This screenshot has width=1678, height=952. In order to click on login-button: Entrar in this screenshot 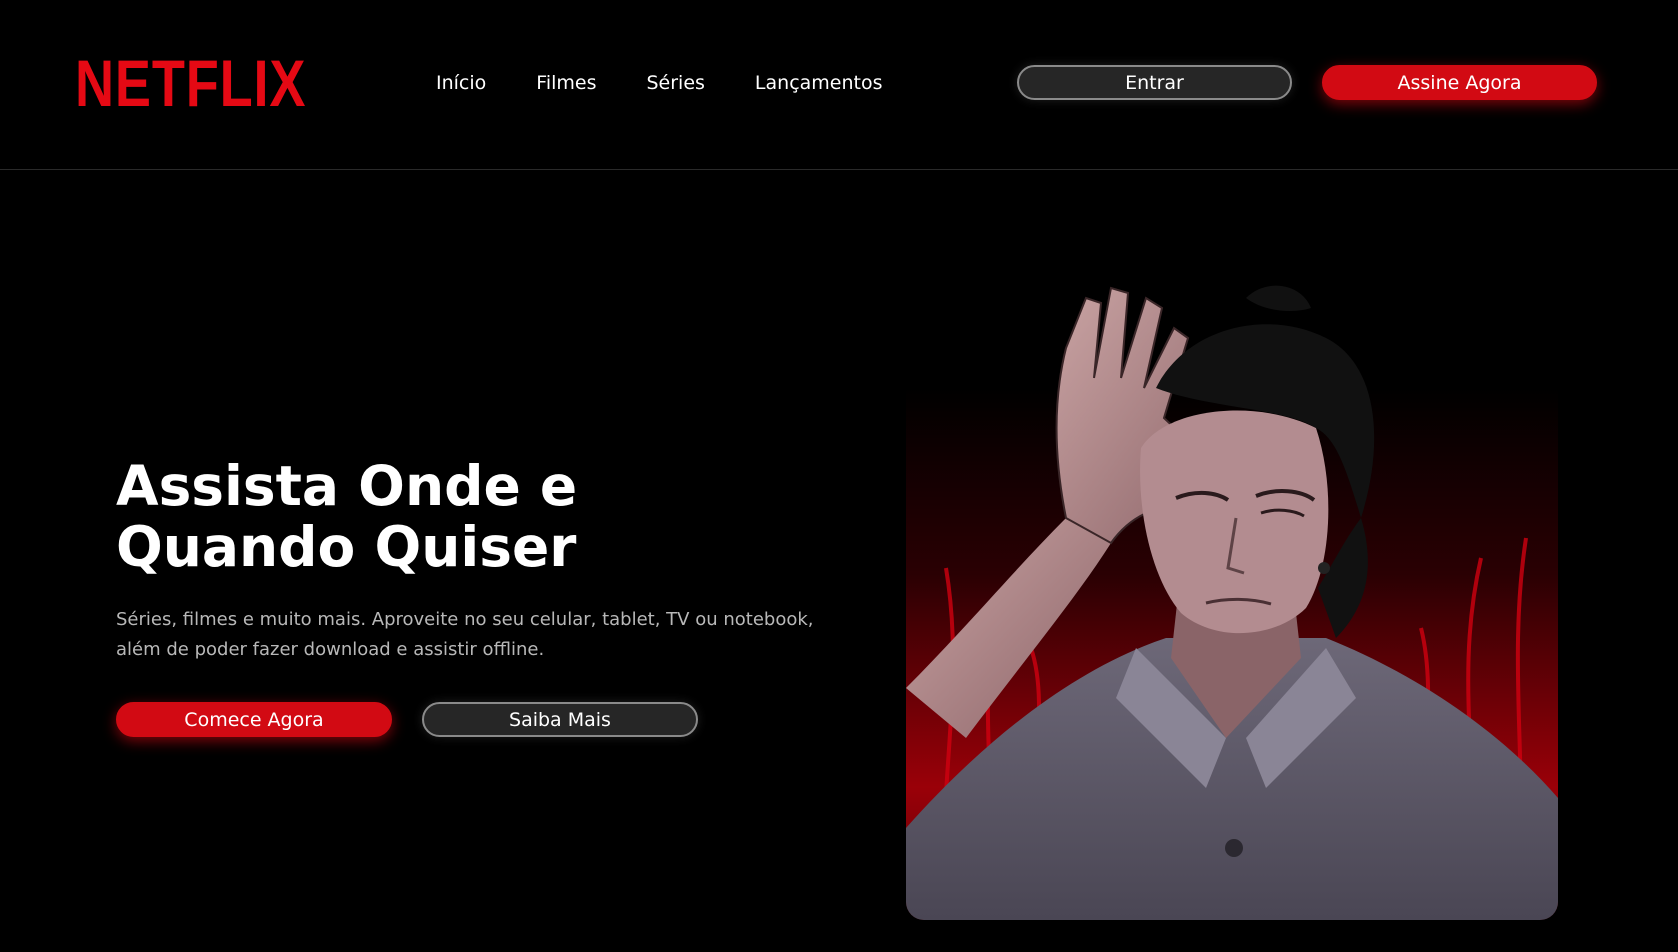, I will do `click(1154, 82)`.